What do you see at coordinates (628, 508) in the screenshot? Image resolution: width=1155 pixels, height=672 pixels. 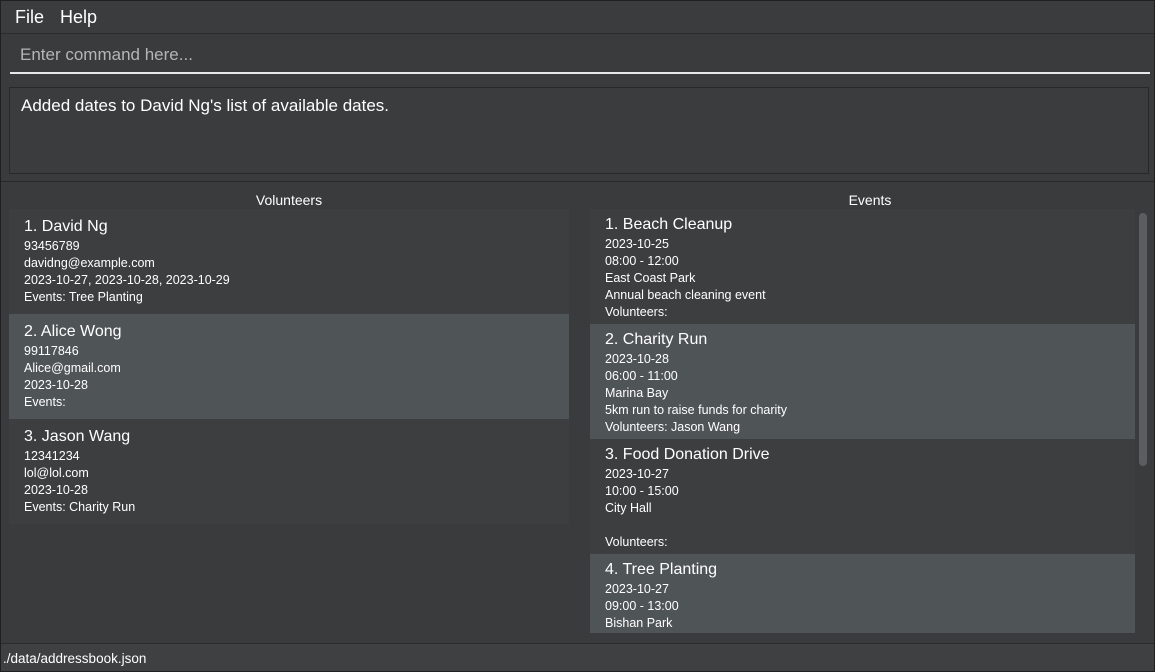 I see `event-location: City Hall` at bounding box center [628, 508].